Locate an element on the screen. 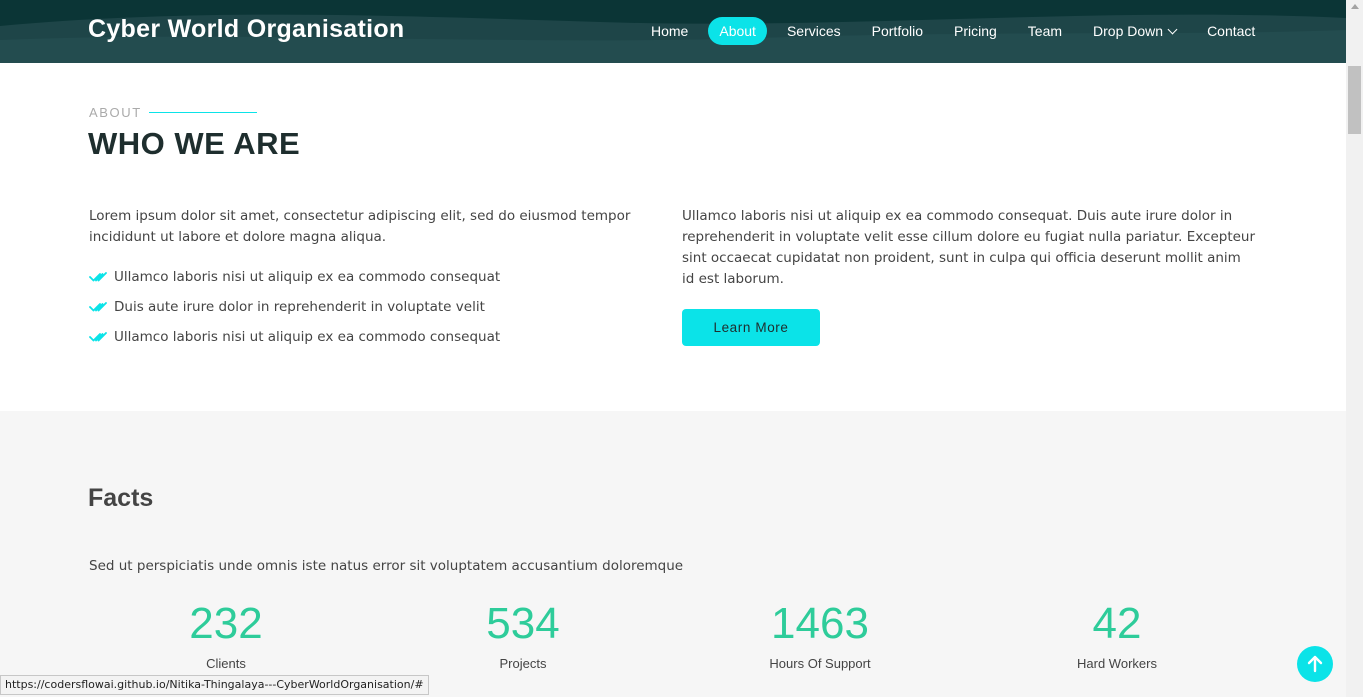  counter-value: 232 is located at coordinates (226, 623).